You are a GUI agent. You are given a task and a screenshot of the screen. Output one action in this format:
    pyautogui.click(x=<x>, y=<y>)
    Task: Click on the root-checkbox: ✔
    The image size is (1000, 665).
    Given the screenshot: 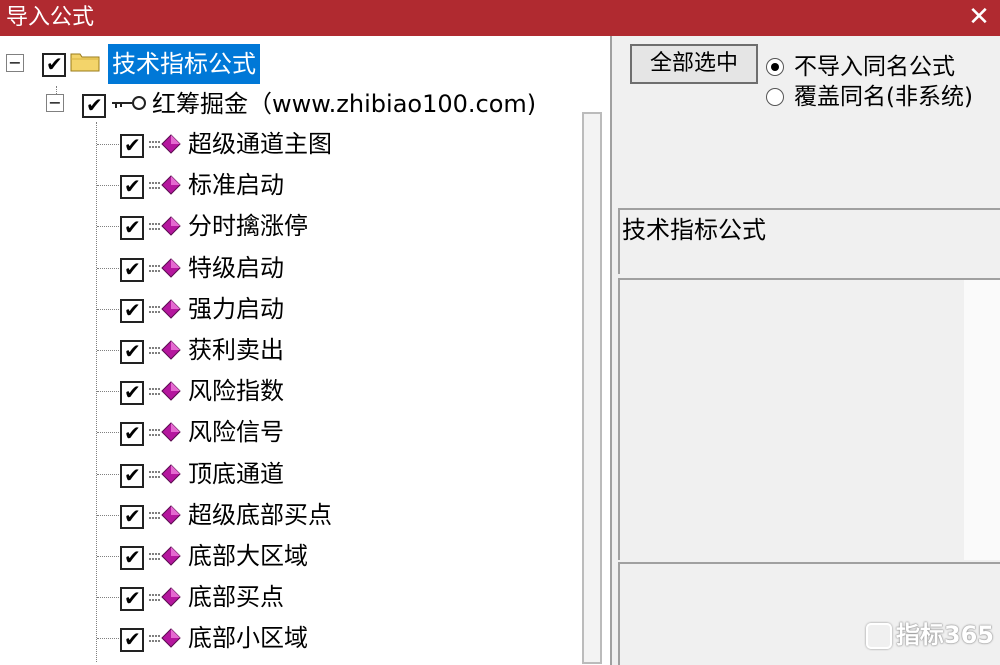 What is the action you would take?
    pyautogui.click(x=54, y=64)
    